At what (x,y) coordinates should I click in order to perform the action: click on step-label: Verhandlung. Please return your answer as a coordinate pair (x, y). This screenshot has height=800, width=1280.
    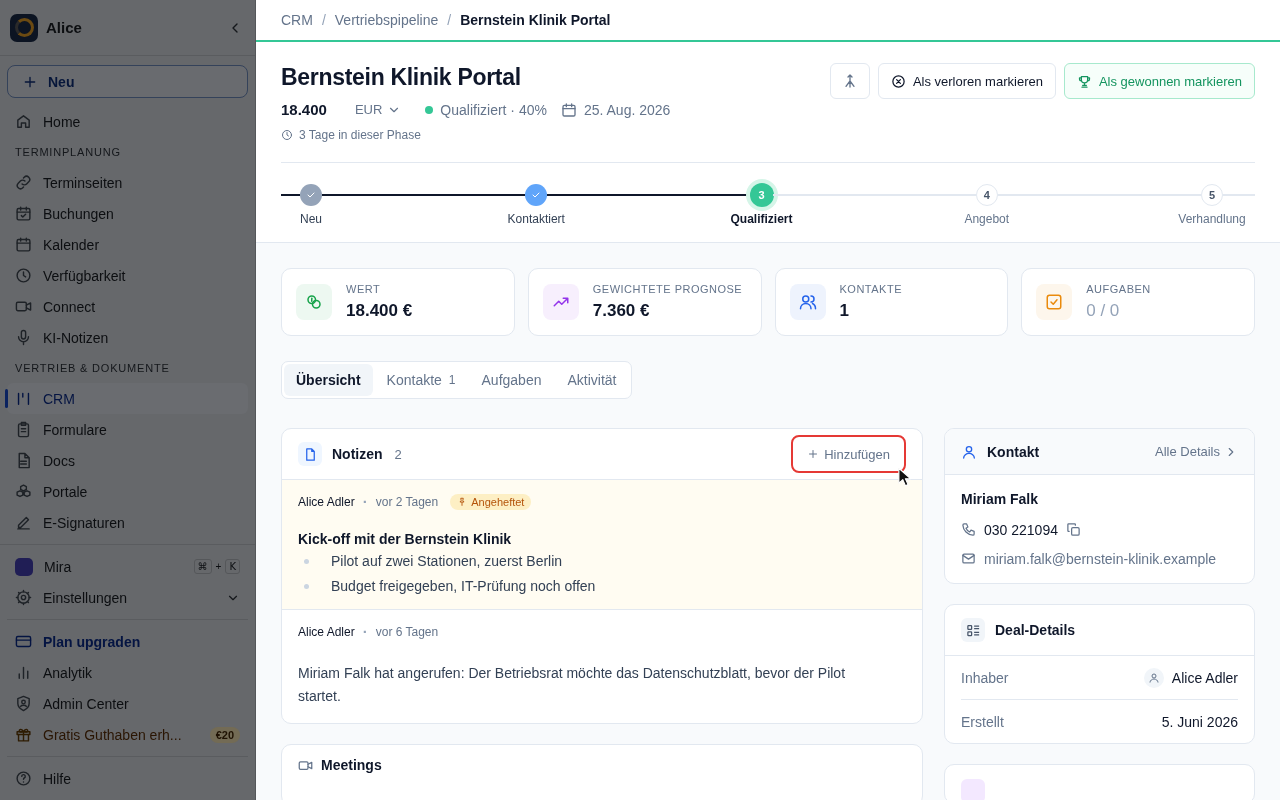
    Looking at the image, I should click on (1212, 219).